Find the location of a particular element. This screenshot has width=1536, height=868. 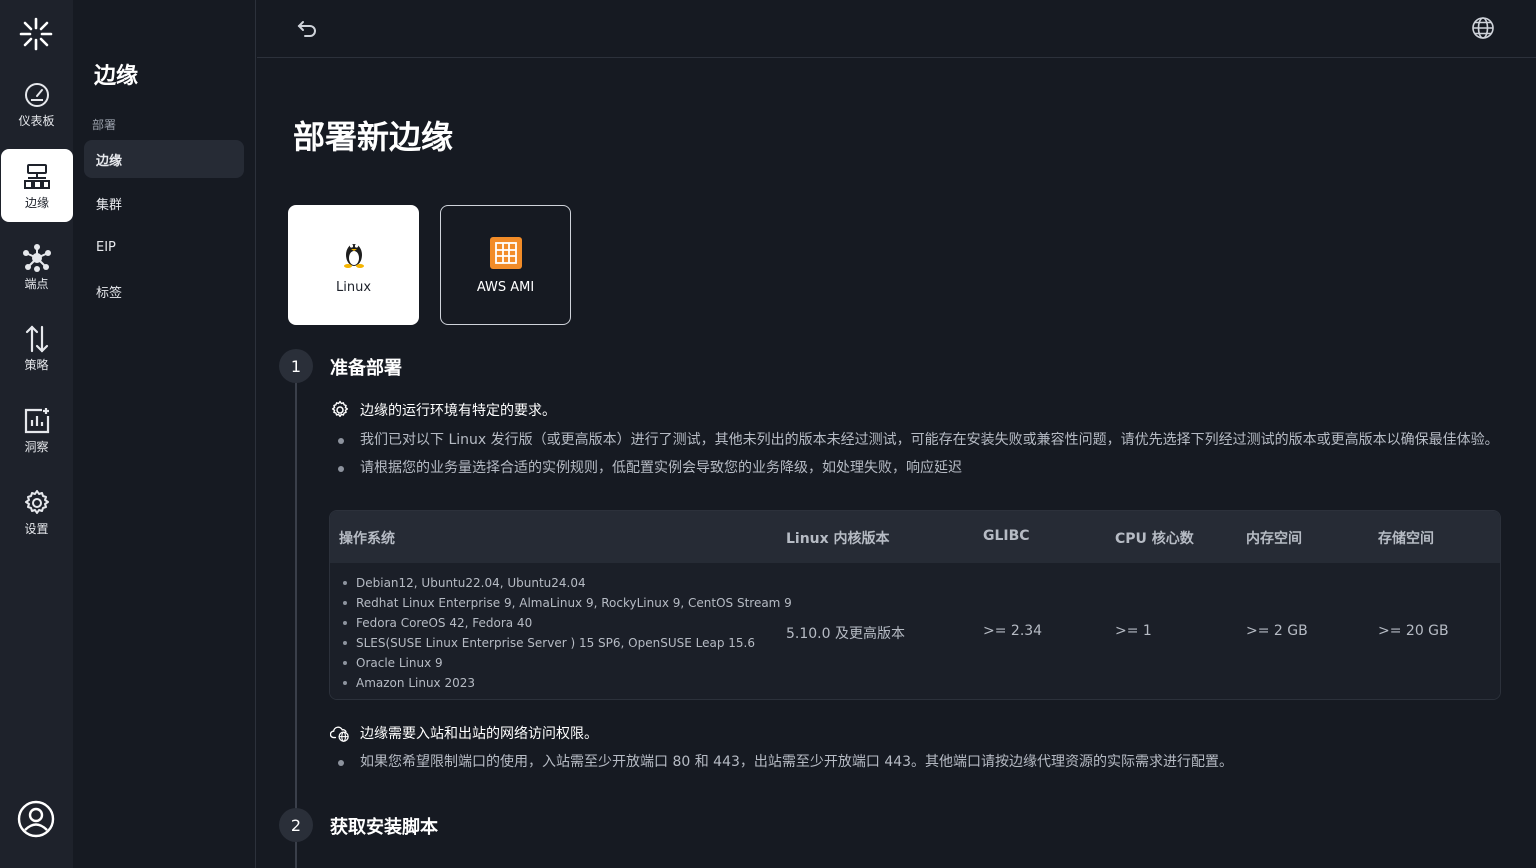

linux-penguin-icon is located at coordinates (353, 255).